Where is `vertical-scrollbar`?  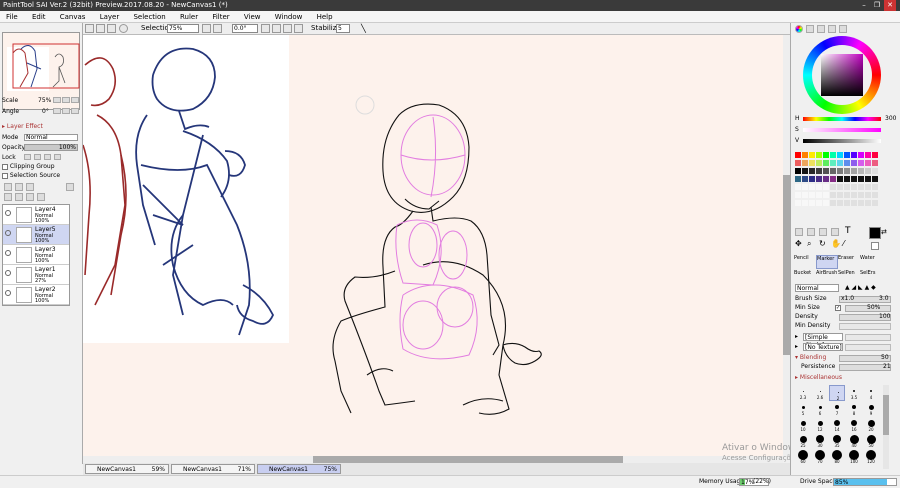
vertical-scrollbar is located at coordinates (786, 245).